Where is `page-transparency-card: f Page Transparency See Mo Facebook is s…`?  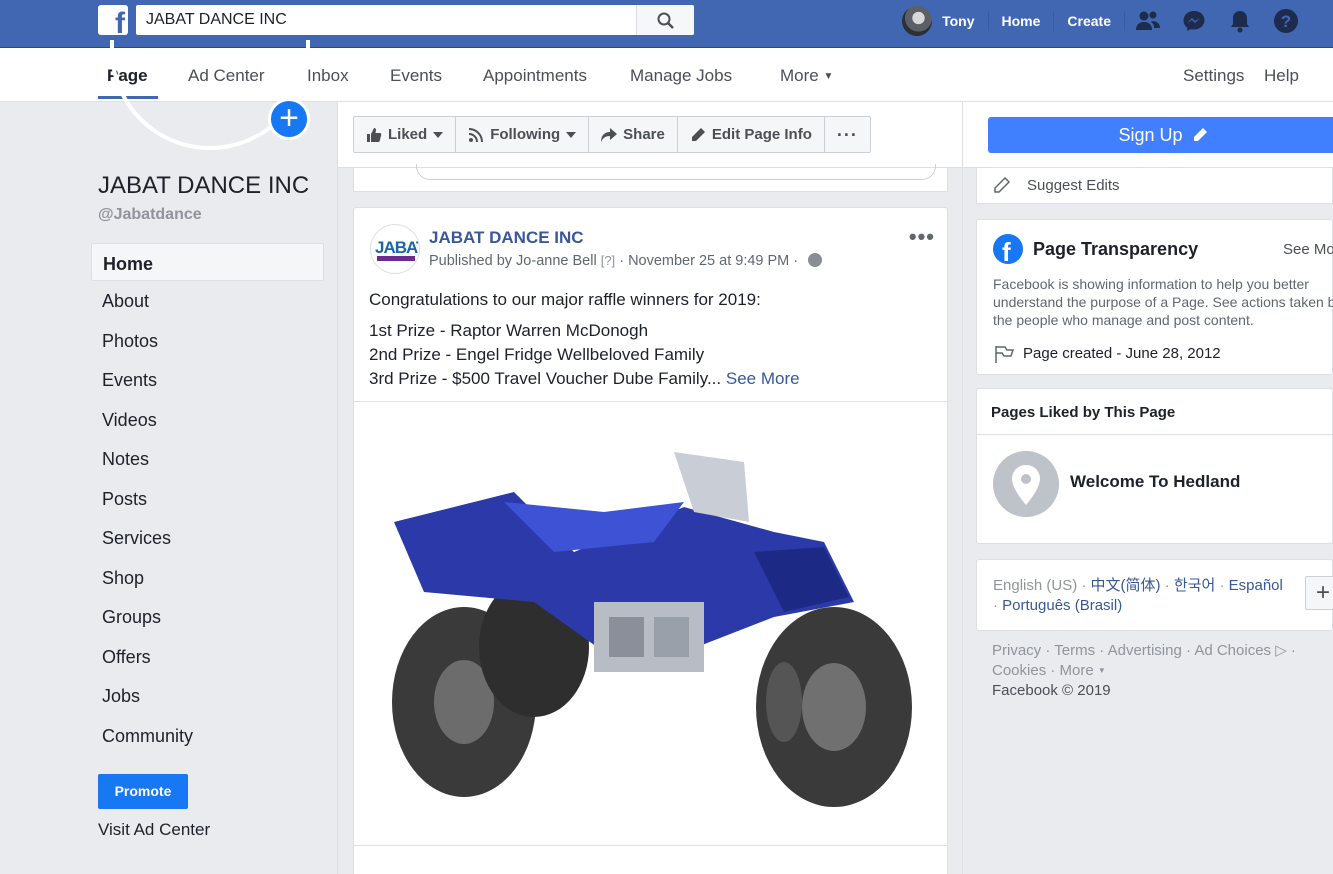 page-transparency-card: f Page Transparency See Mo Facebook is s… is located at coordinates (1154, 297).